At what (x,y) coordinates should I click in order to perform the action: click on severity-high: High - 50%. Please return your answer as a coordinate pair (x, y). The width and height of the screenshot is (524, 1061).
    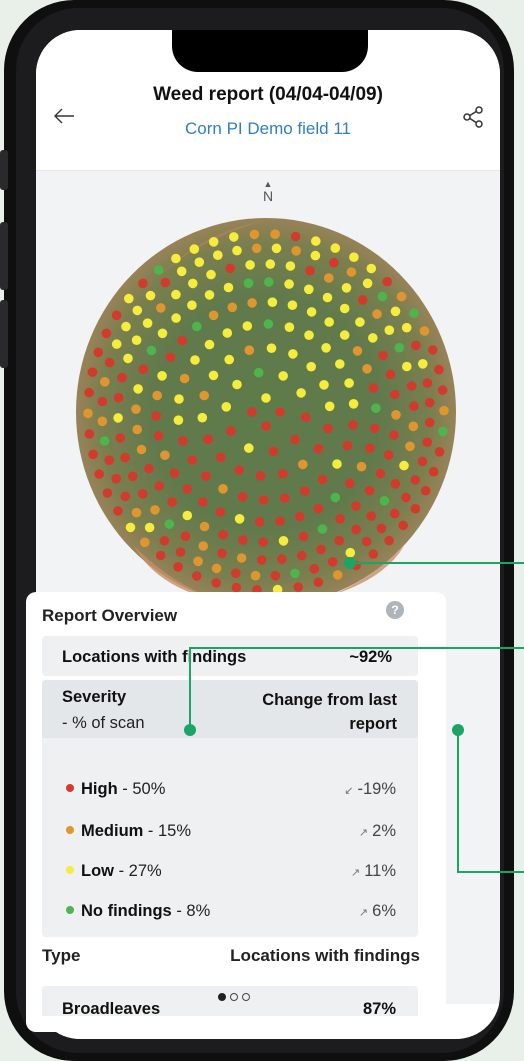
    Looking at the image, I should click on (115, 789).